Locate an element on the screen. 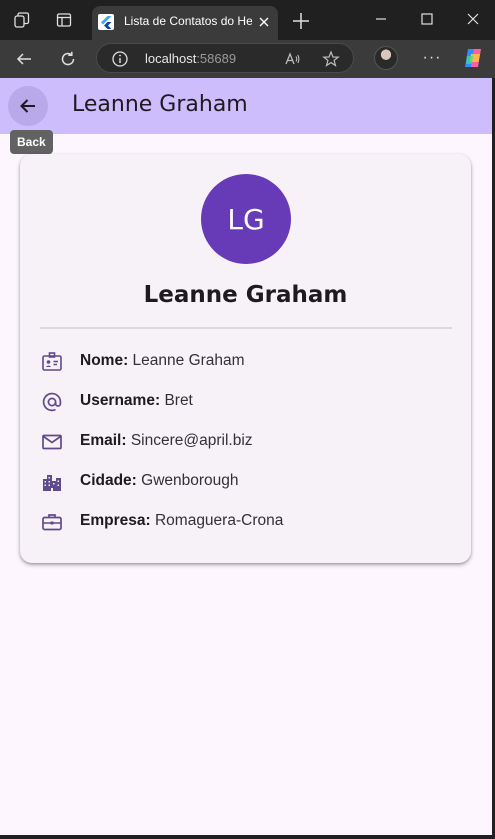 The height and width of the screenshot is (839, 495). info-text: Nome: Leanne Graham is located at coordinates (162, 361).